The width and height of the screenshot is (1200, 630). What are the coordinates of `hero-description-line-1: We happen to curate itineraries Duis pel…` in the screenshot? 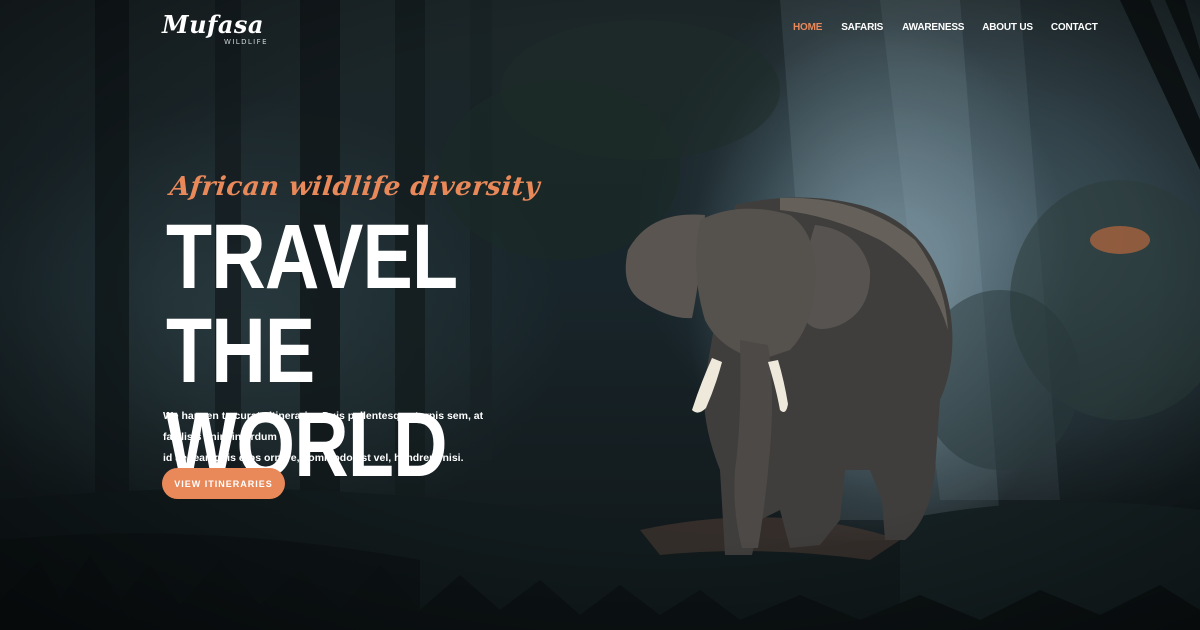 It's located at (323, 426).